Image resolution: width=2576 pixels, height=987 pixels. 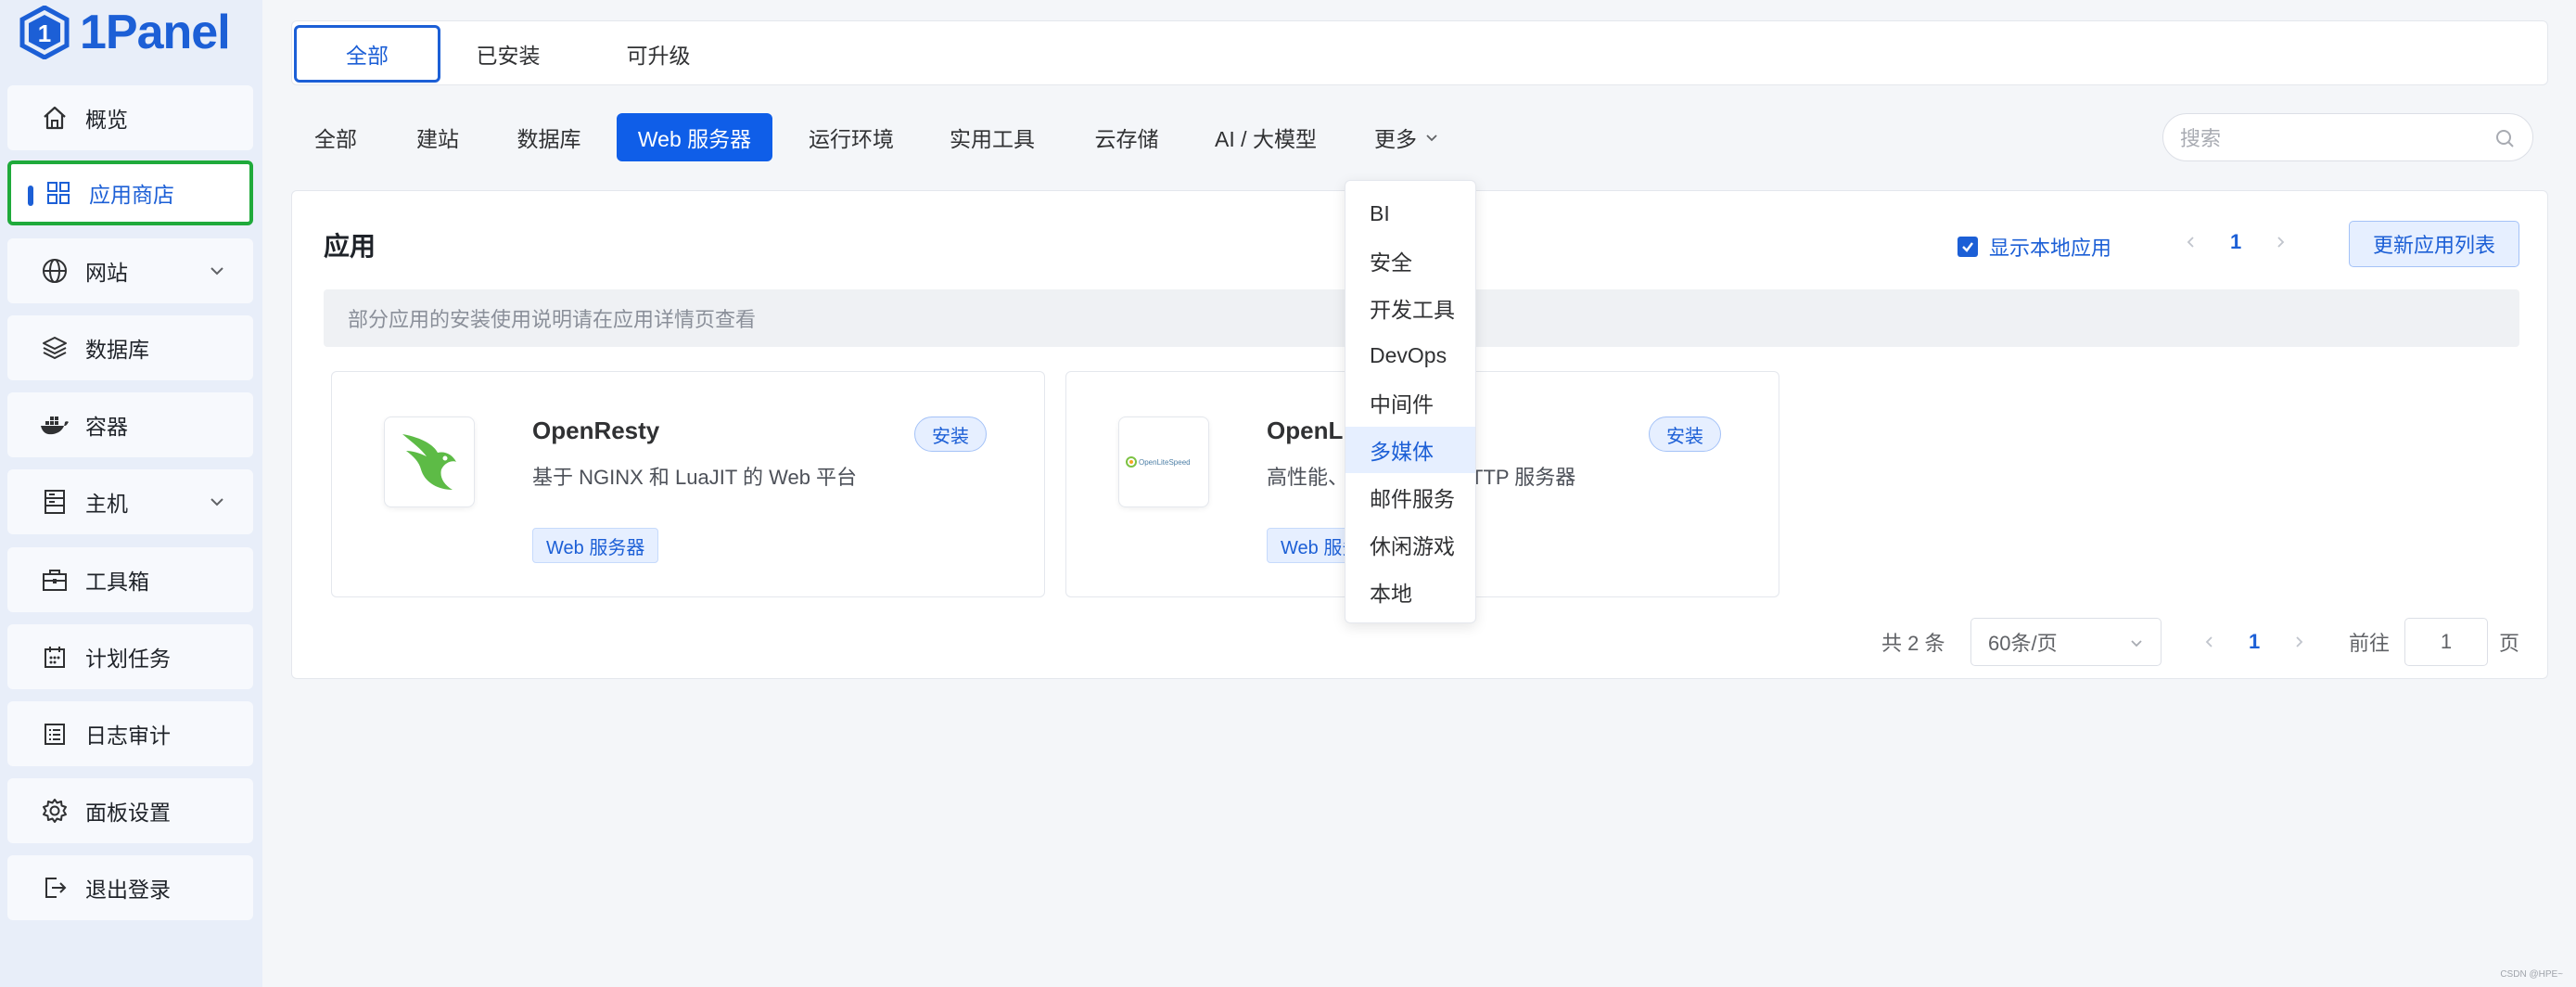 What do you see at coordinates (107, 273) in the screenshot?
I see `sidebar-item-label: 网站` at bounding box center [107, 273].